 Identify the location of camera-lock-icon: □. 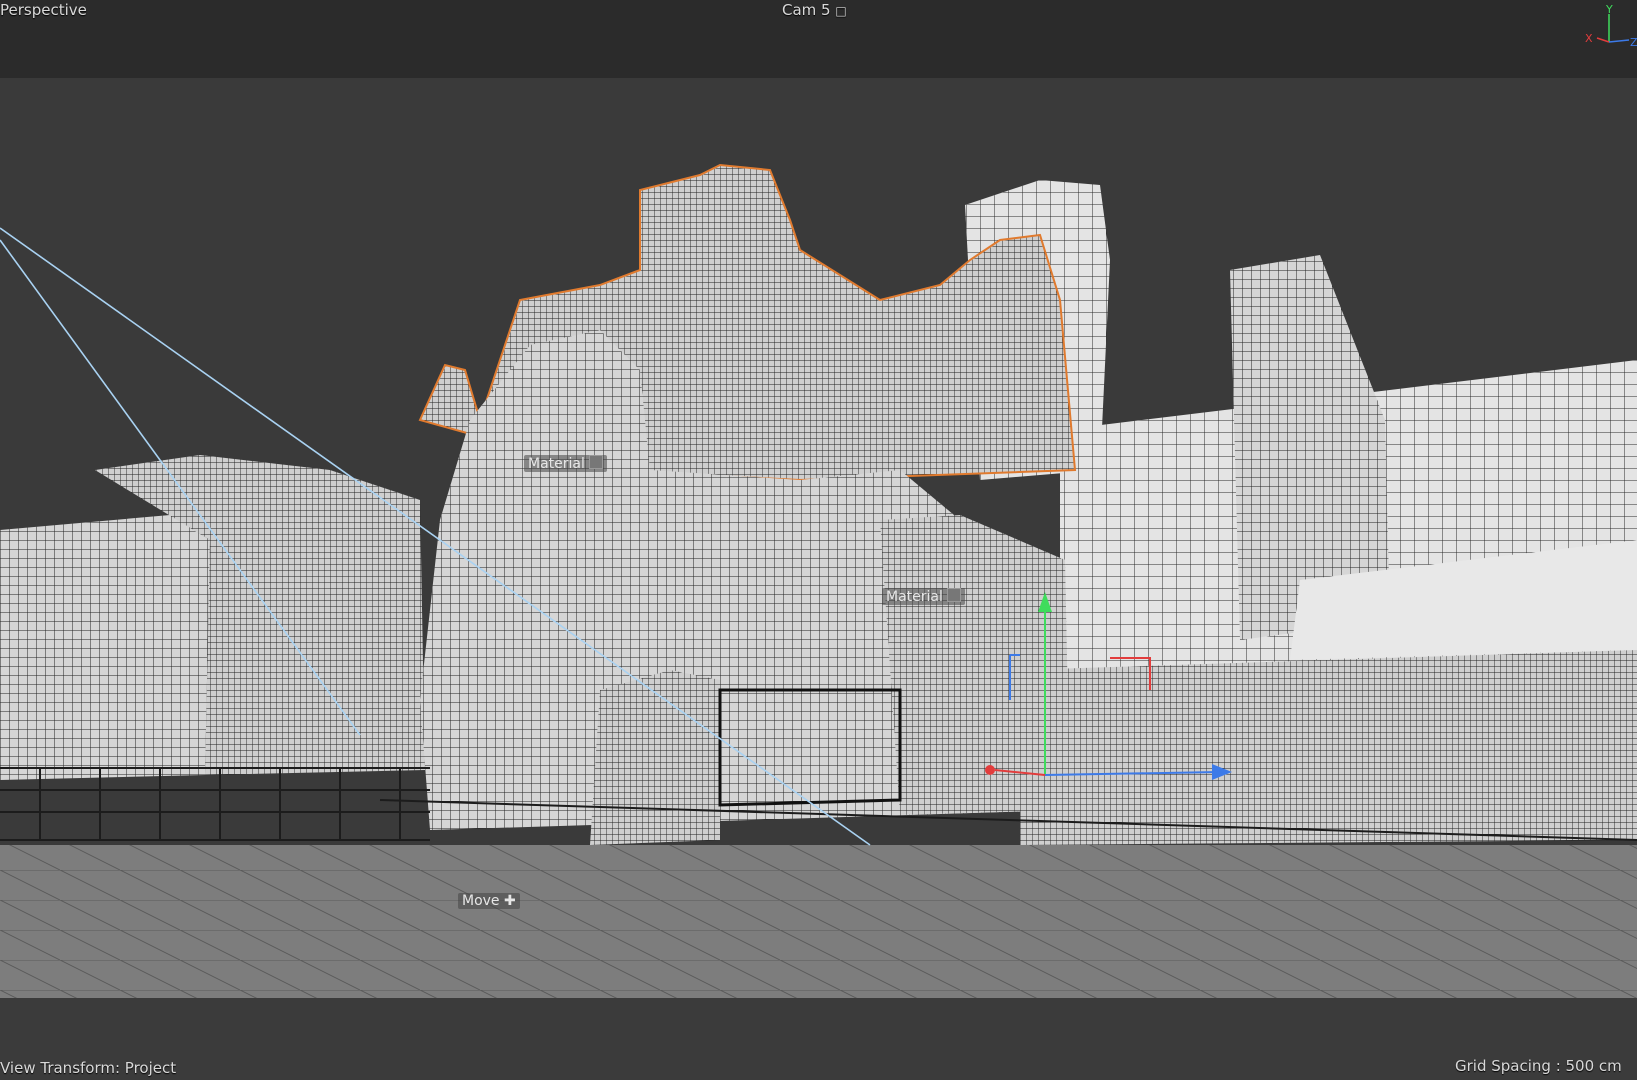
(841, 11).